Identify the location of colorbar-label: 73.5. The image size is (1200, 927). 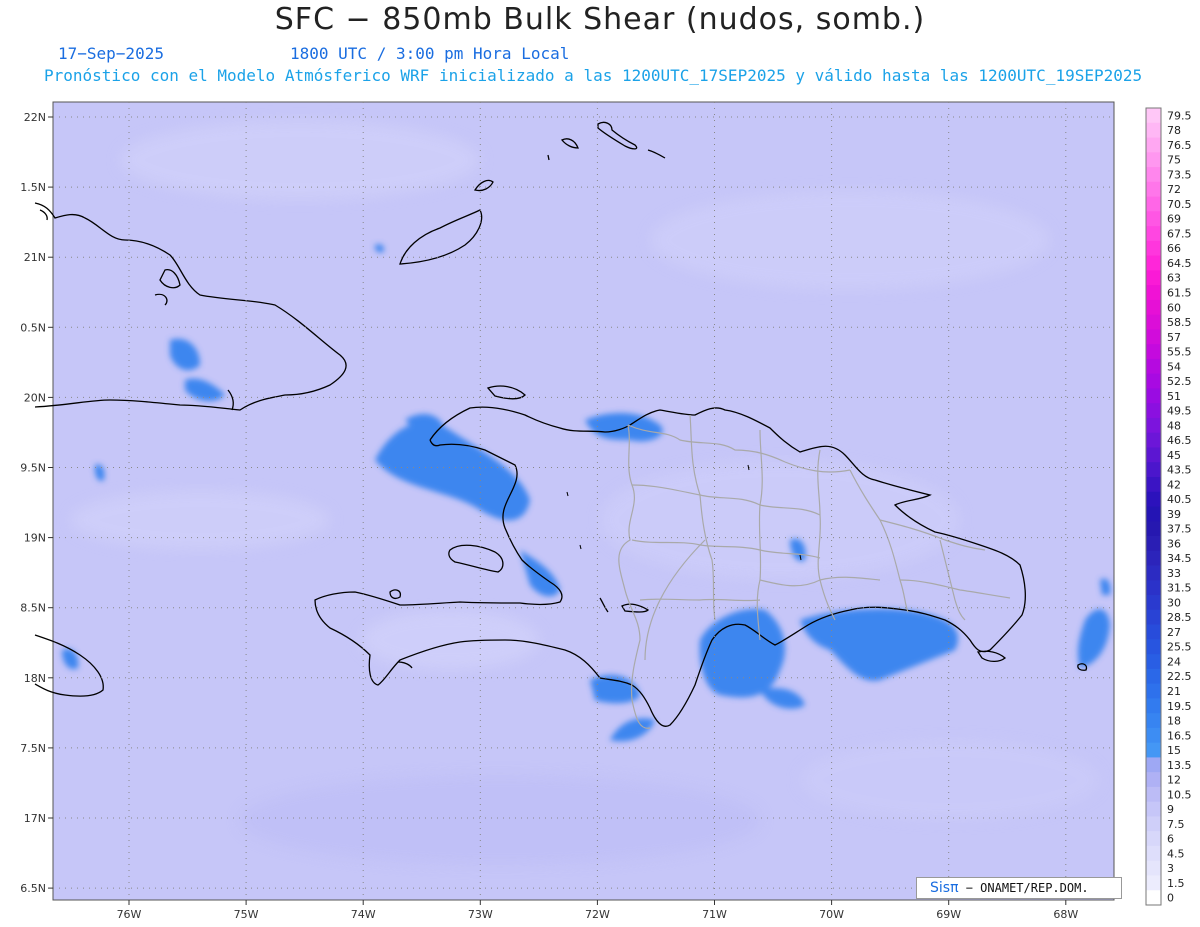
(1179, 174).